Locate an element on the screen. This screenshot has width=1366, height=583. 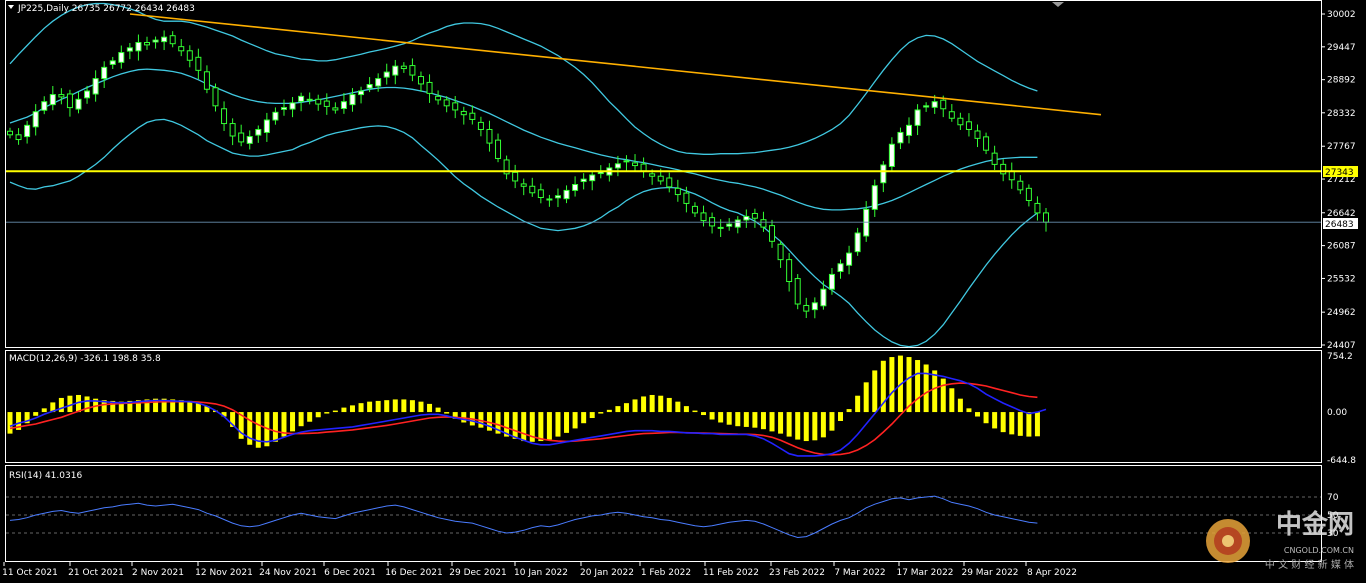
macd-axis-label: -644.8 is located at coordinates (1341, 461).